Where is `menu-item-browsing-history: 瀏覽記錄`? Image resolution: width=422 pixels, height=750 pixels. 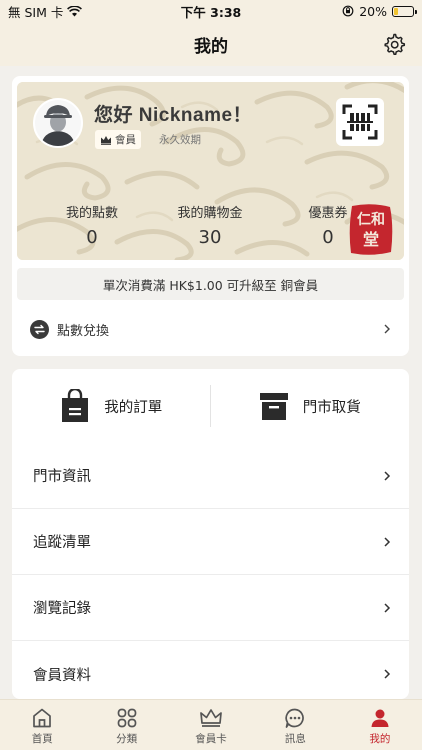
menu-item-browsing-history: 瀏覽記錄 is located at coordinates (210, 608).